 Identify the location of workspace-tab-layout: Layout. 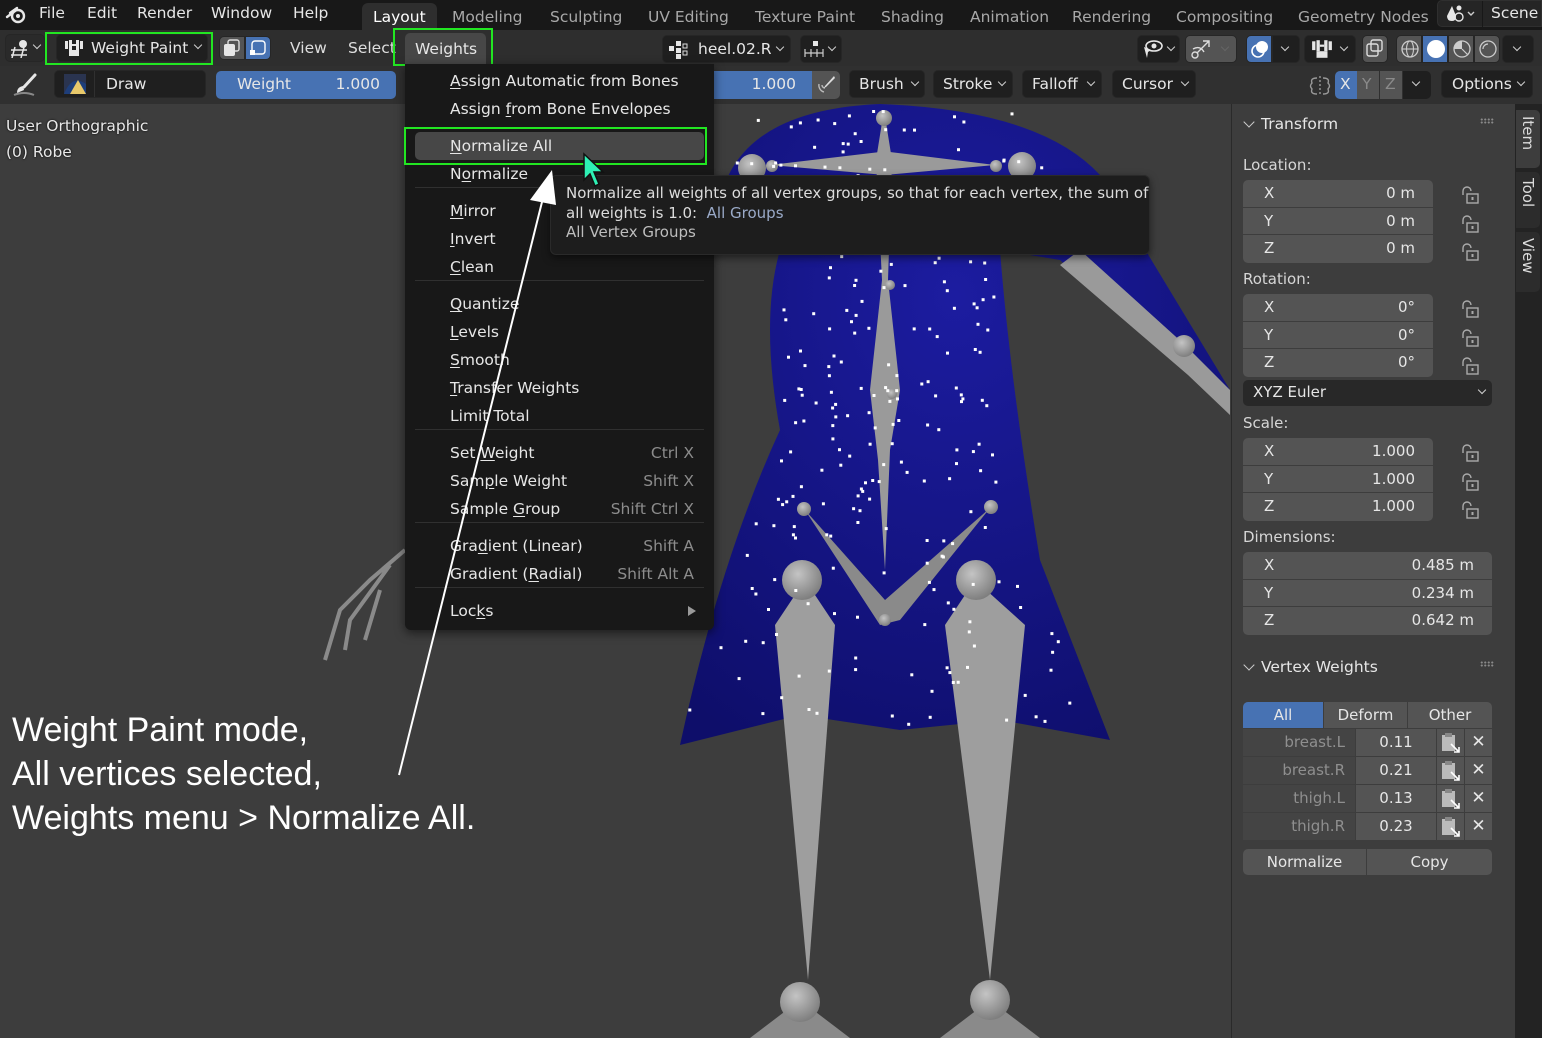
(399, 16).